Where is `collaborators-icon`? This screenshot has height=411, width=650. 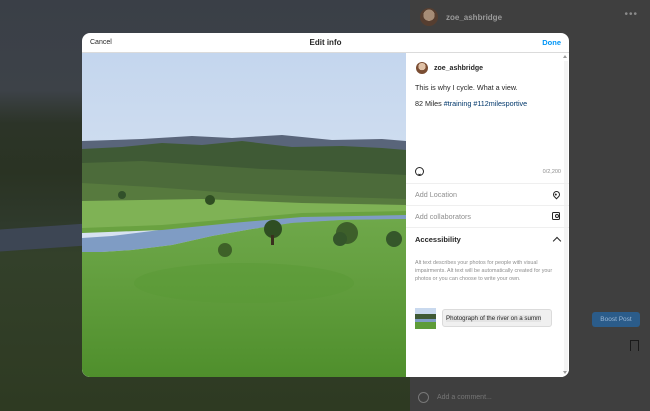 collaborators-icon is located at coordinates (556, 216).